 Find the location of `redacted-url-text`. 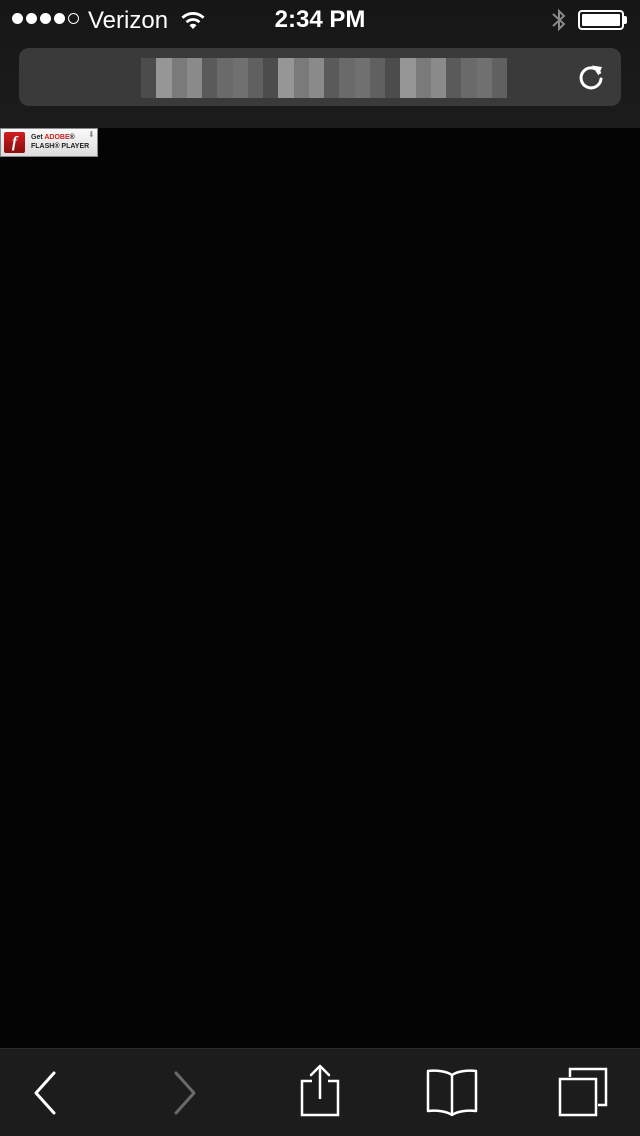

redacted-url-text is located at coordinates (324, 78).